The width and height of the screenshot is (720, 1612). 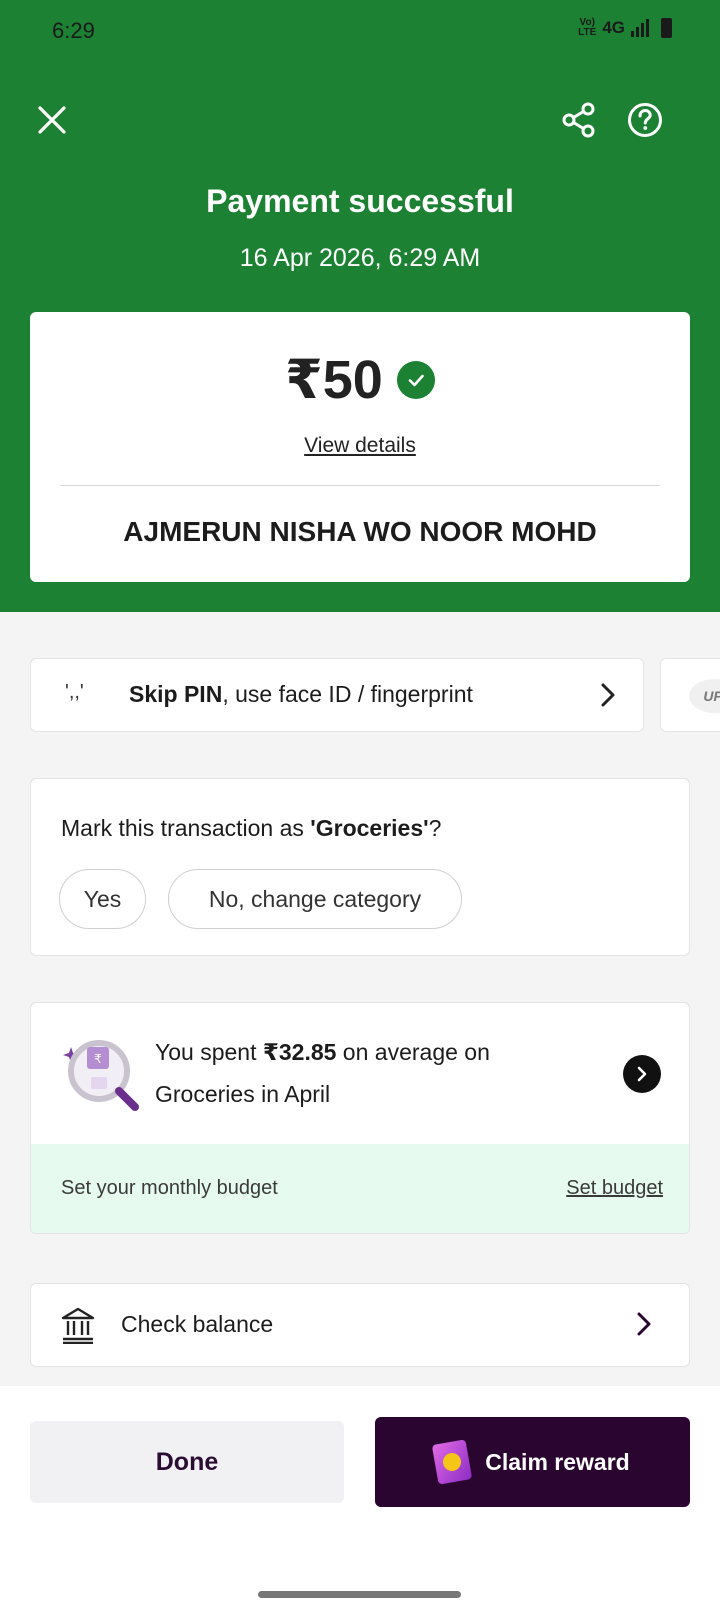 What do you see at coordinates (360, 1499) in the screenshot?
I see `bottom-action-bar: Done Claim reward` at bounding box center [360, 1499].